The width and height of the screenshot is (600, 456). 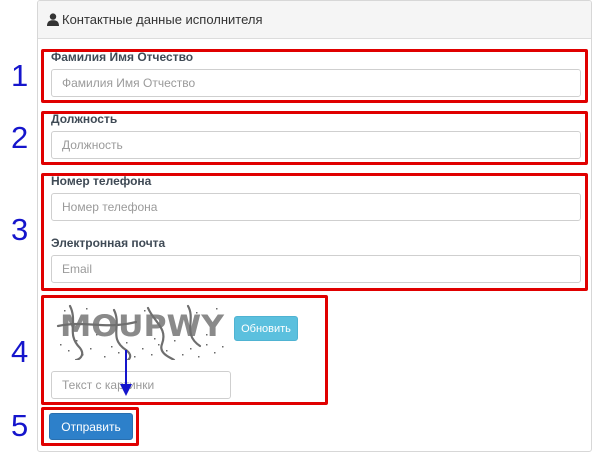 I want to click on refresh-captcha-button: Обновить, so click(x=266, y=328).